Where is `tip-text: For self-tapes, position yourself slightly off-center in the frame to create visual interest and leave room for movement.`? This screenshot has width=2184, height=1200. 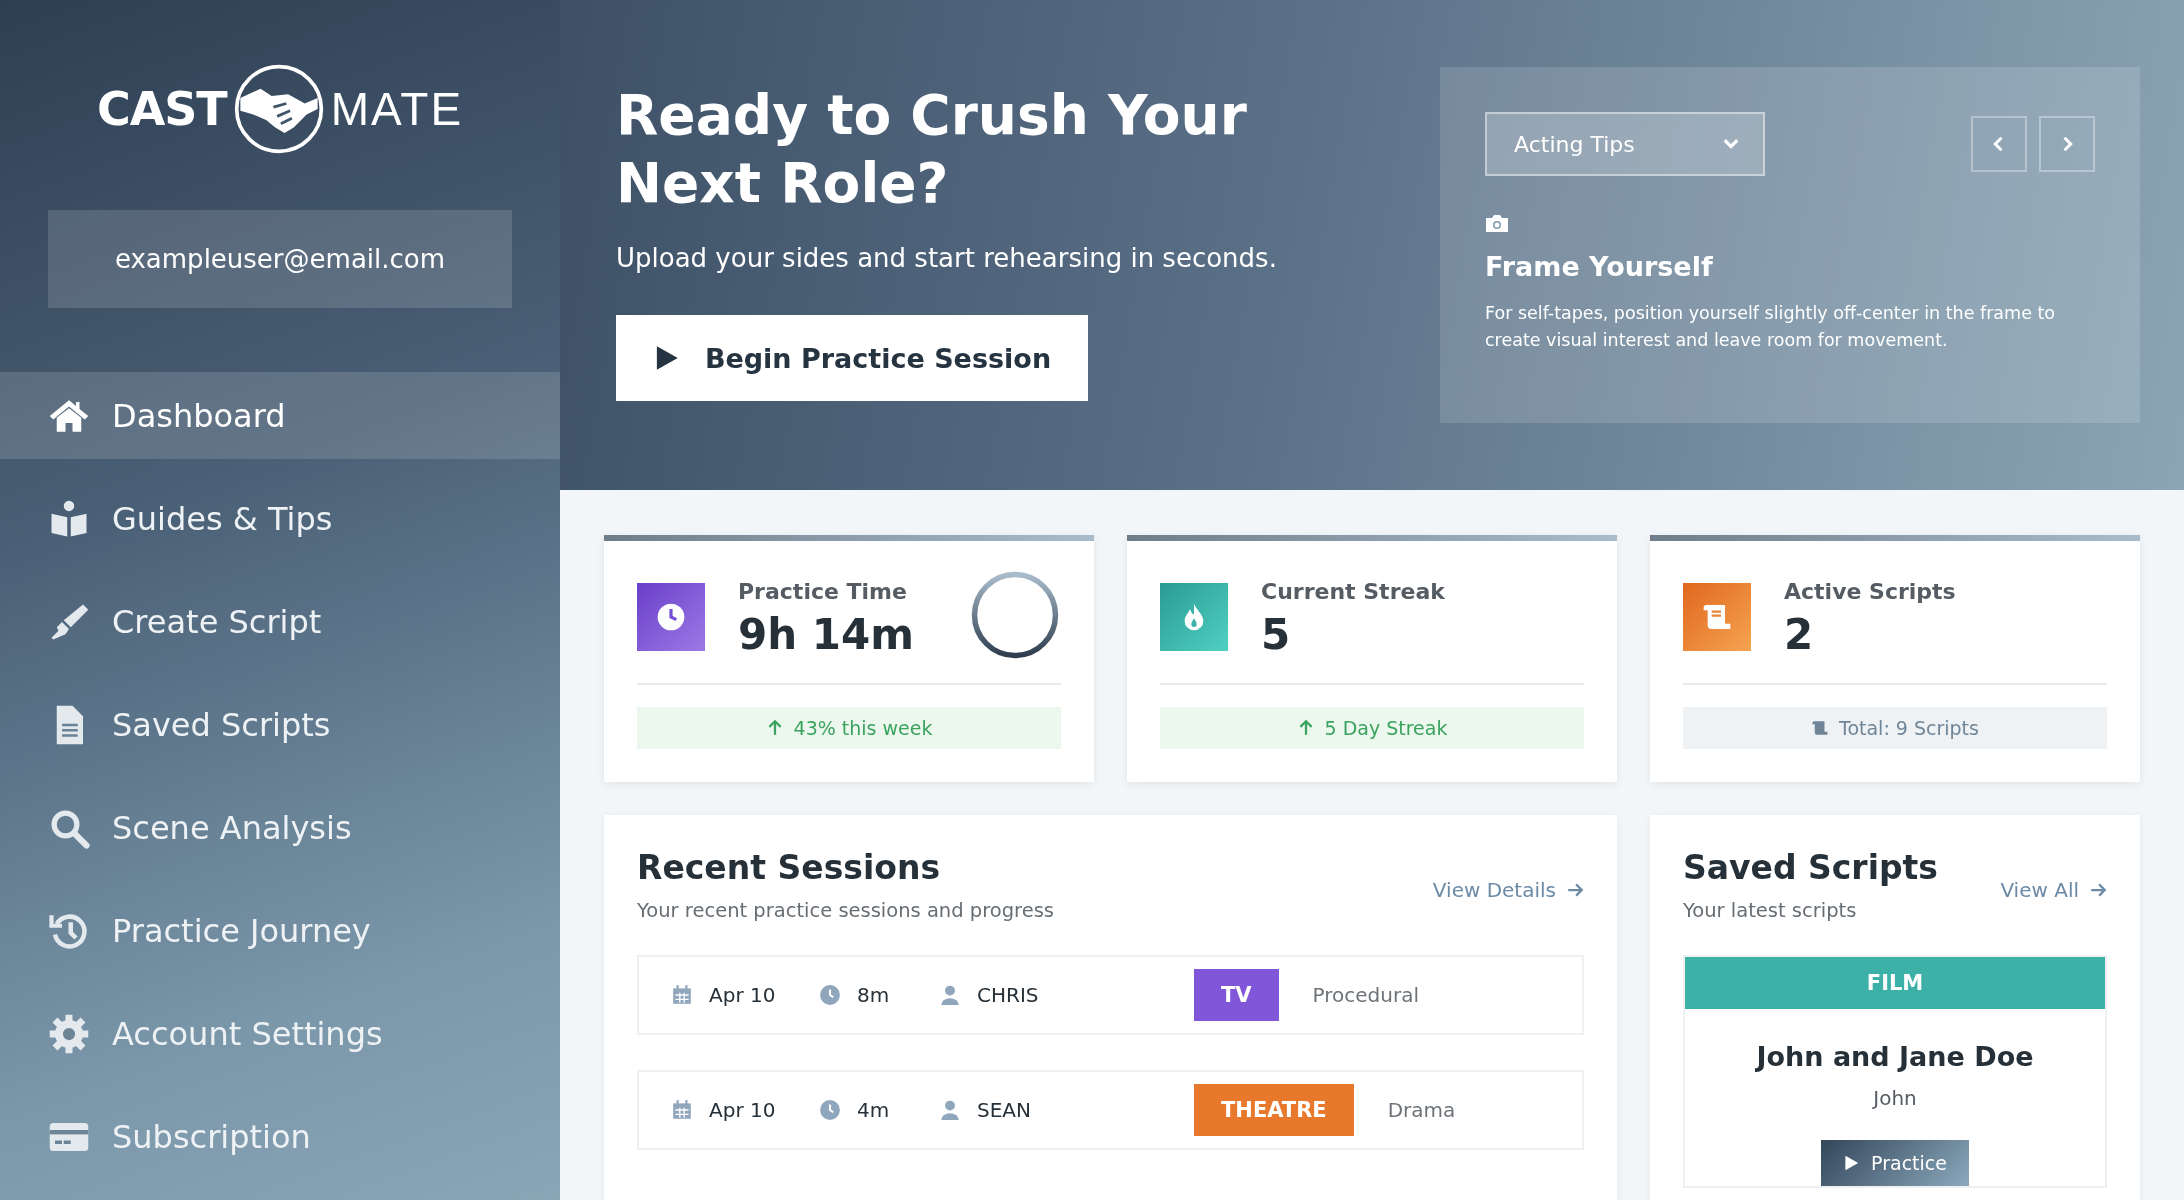 tip-text: For self-tapes, position yourself slightly off-center in the frame to create visual interest and leave room for movement. is located at coordinates (1771, 327).